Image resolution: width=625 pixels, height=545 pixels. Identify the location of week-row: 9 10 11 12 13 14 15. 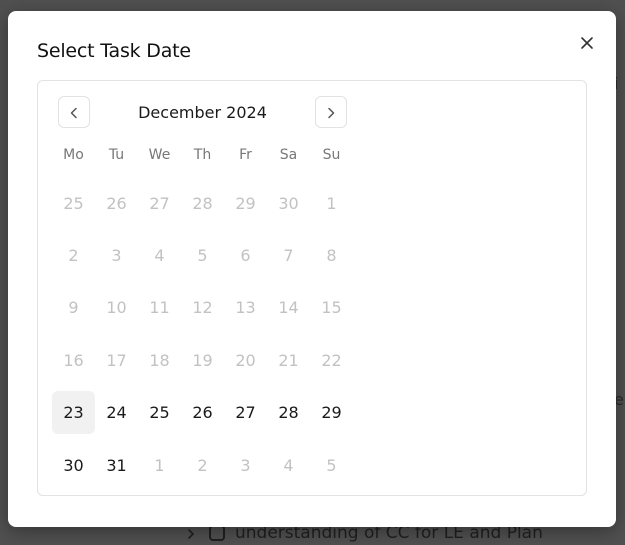
(202, 308).